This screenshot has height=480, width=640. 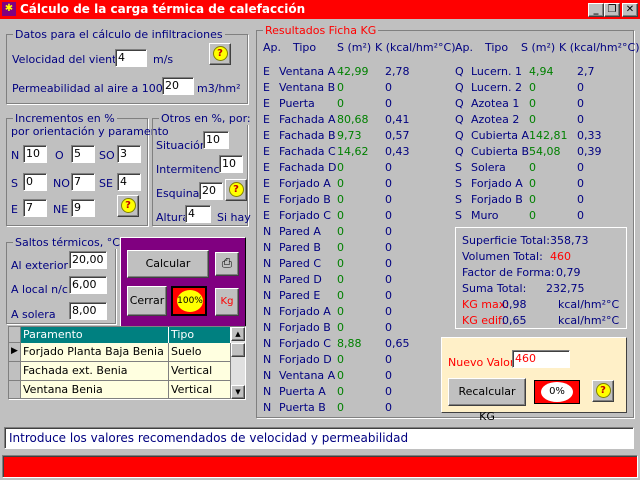 What do you see at coordinates (211, 191) in the screenshot?
I see `corner-input: 20` at bounding box center [211, 191].